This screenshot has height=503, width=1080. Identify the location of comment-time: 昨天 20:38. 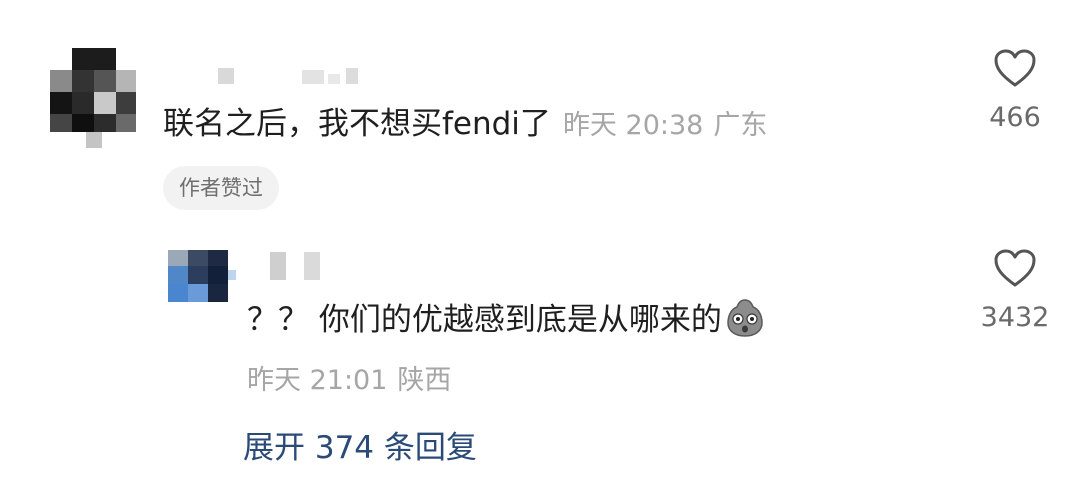
(633, 125).